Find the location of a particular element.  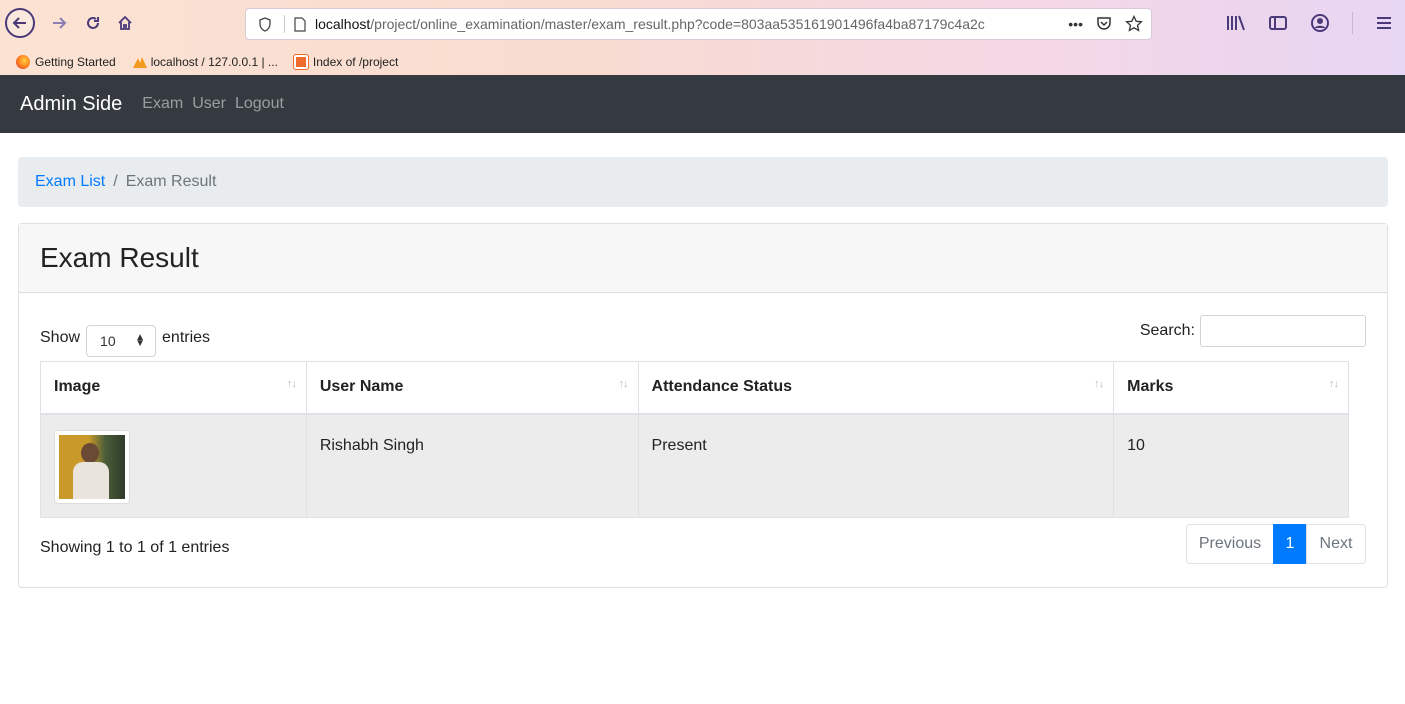

entries-label: entries is located at coordinates (186, 337).